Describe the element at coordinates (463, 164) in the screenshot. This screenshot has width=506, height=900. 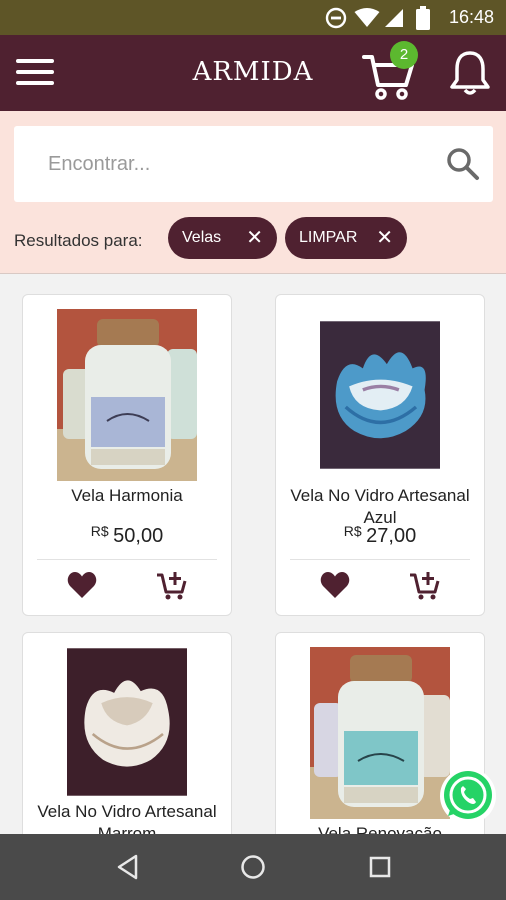
I see `search-icon` at that location.